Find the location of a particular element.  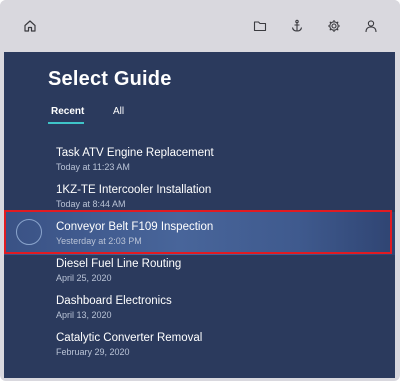

guide-timestamp: Today at 11:23 AM is located at coordinates (93, 167).